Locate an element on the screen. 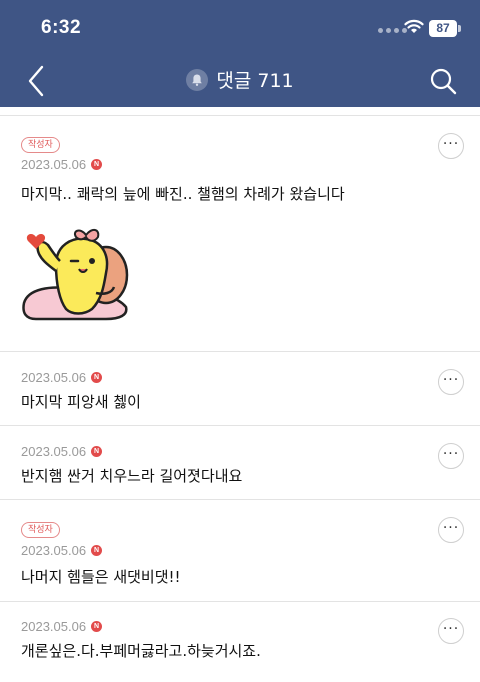  wifi-icon is located at coordinates (414, 26).